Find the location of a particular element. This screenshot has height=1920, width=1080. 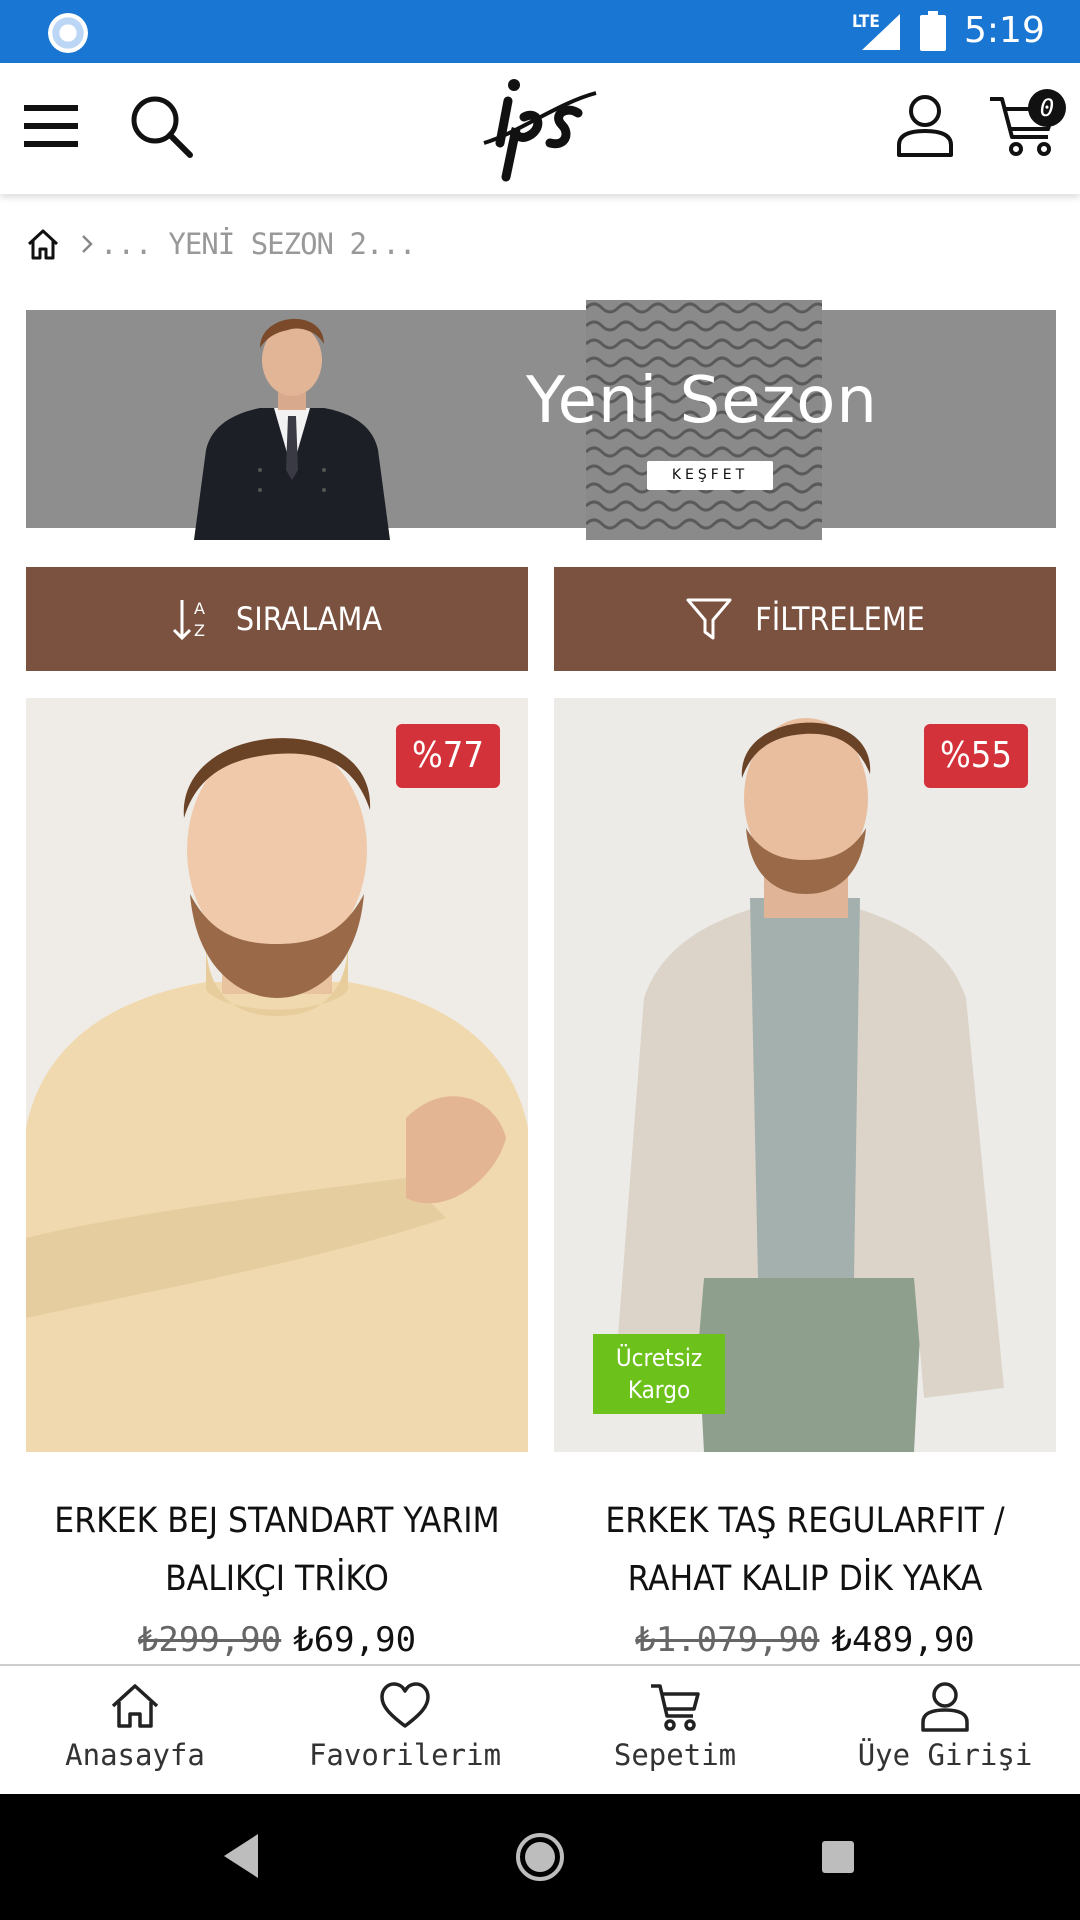

svg-text: A is located at coordinates (199, 608).